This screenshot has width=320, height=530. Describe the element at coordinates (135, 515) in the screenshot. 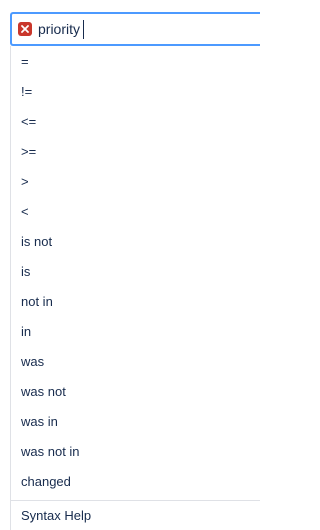

I see `syntax-help-link: Syntax Help` at that location.